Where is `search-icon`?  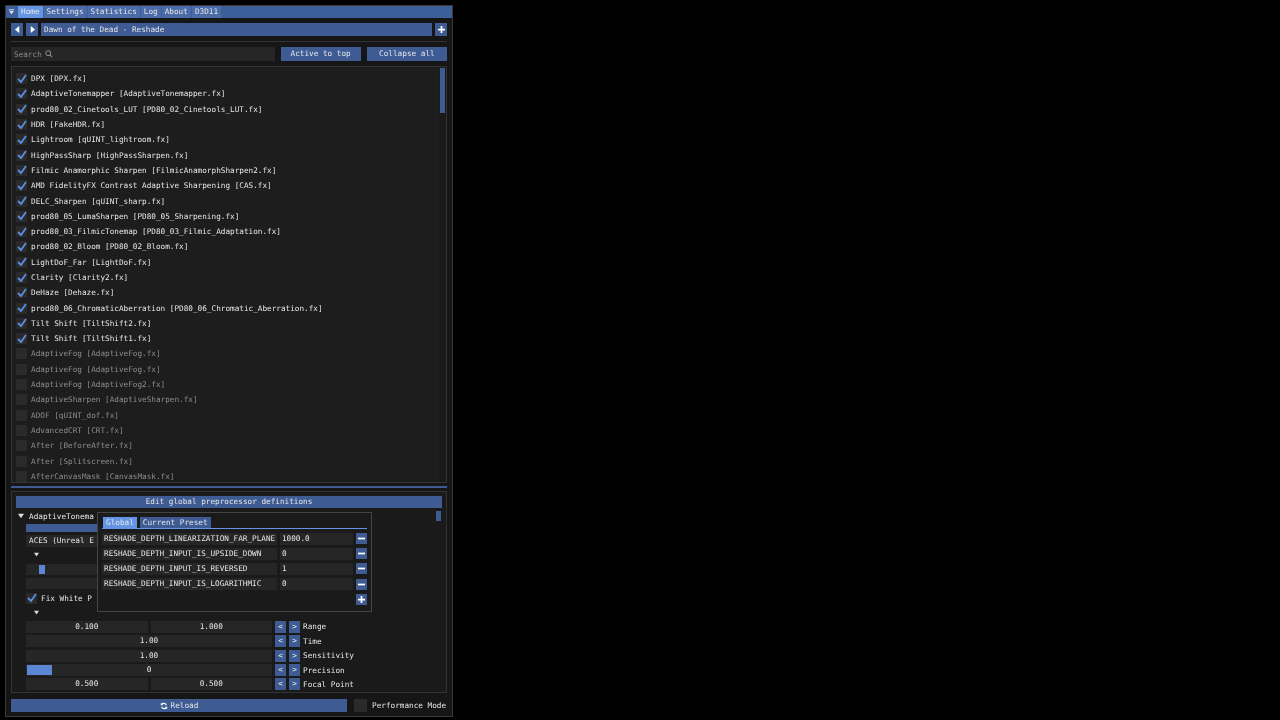 search-icon is located at coordinates (48, 54).